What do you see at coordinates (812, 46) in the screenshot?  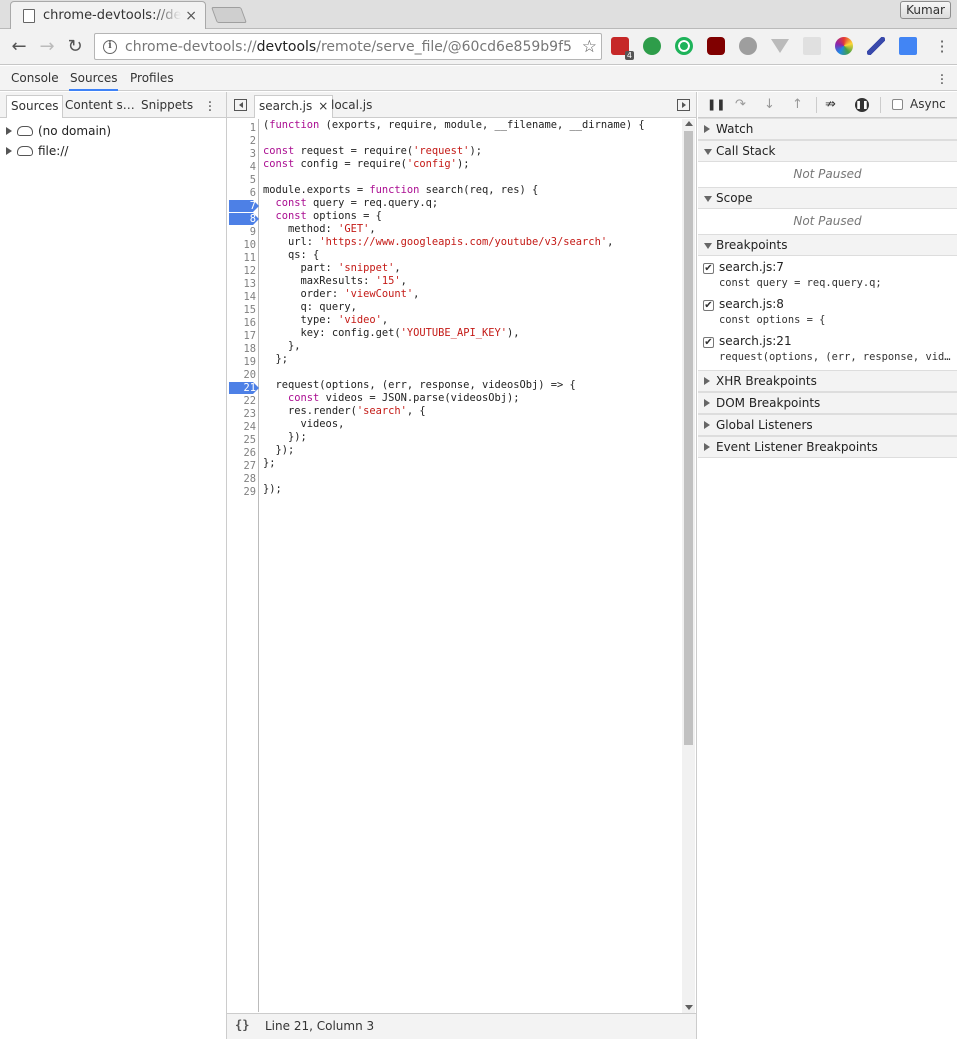 I see `extension-grid-icon` at bounding box center [812, 46].